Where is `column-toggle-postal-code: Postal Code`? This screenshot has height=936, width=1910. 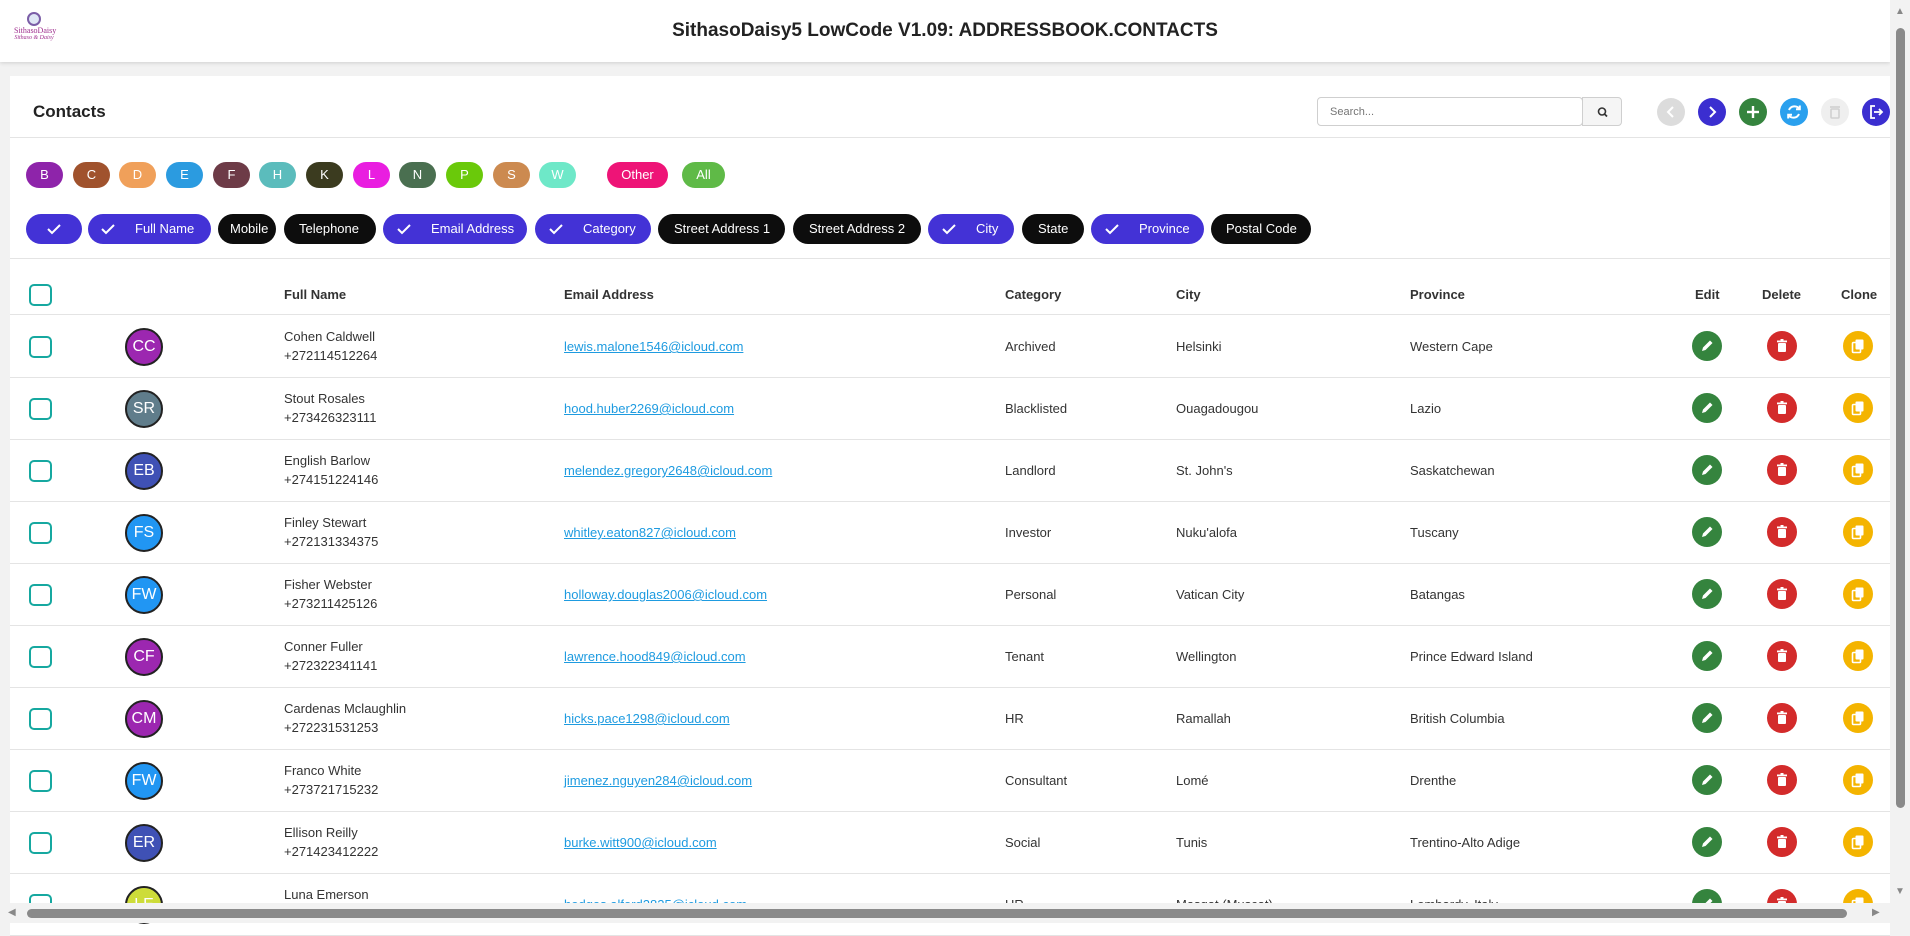 column-toggle-postal-code: Postal Code is located at coordinates (1261, 229).